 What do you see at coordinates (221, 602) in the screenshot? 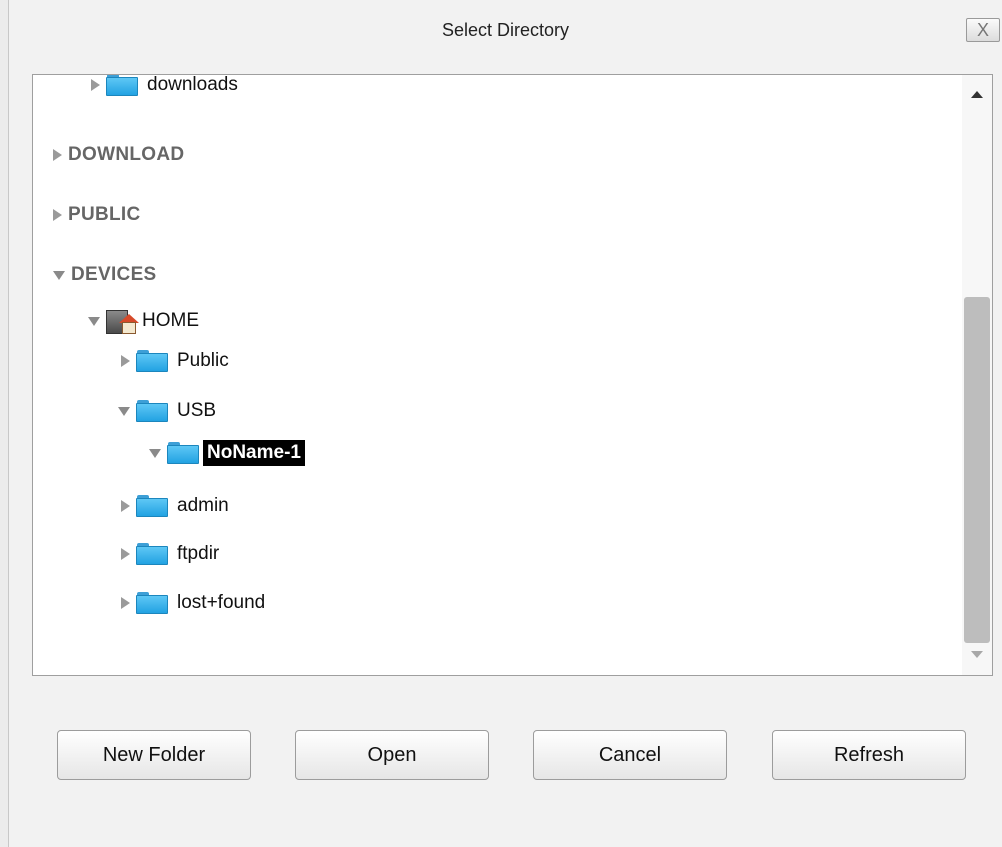
I see `tree-item-label: lost+found` at bounding box center [221, 602].